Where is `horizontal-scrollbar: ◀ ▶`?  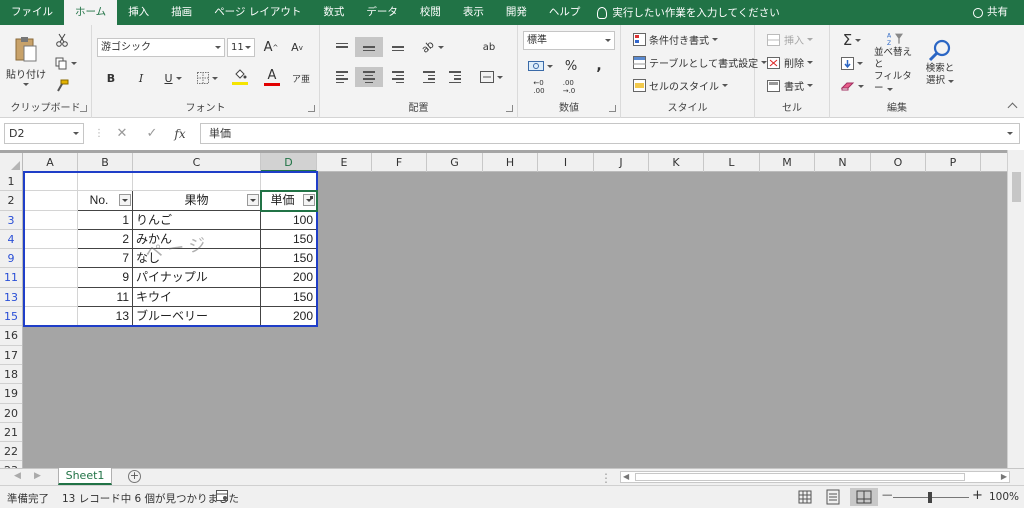 horizontal-scrollbar: ◀ ▶ is located at coordinates (815, 477).